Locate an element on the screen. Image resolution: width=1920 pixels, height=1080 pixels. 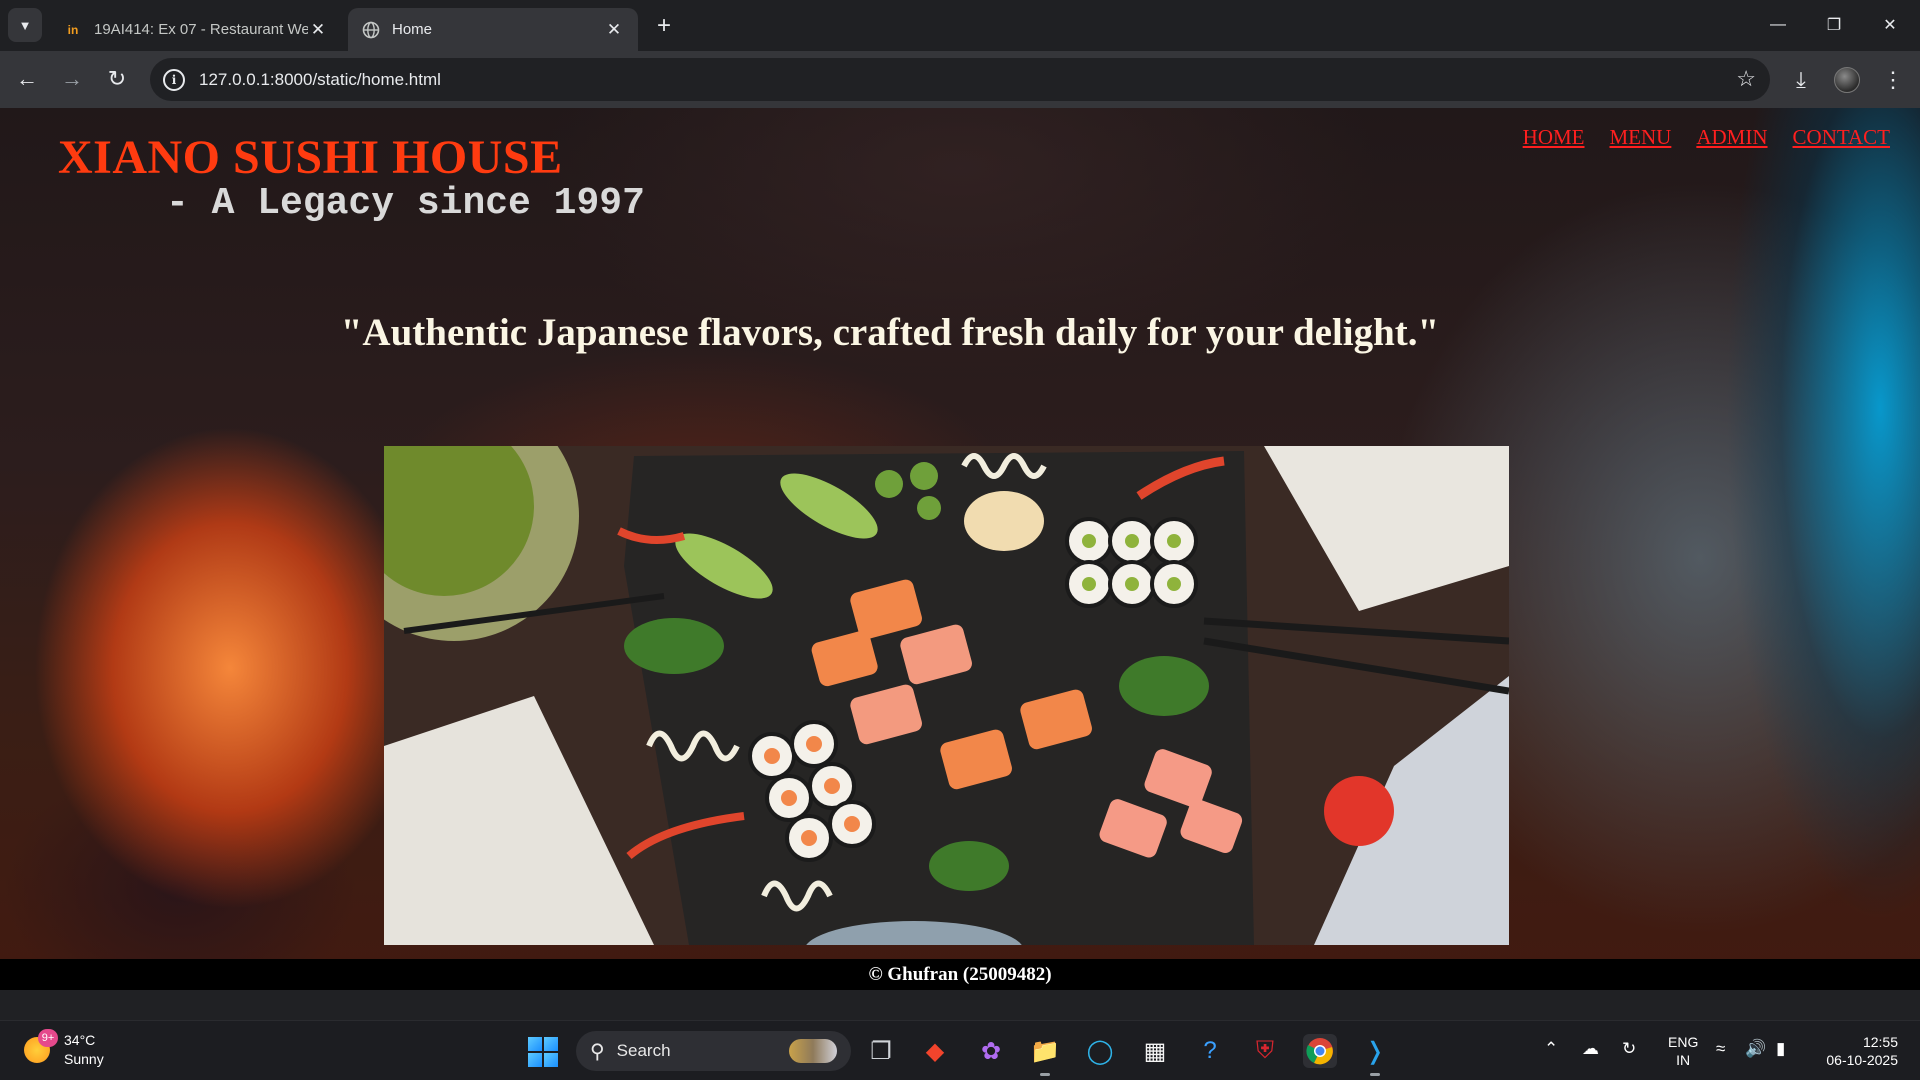
volume-icon: 🔊 is located at coordinates (1755, 1049).